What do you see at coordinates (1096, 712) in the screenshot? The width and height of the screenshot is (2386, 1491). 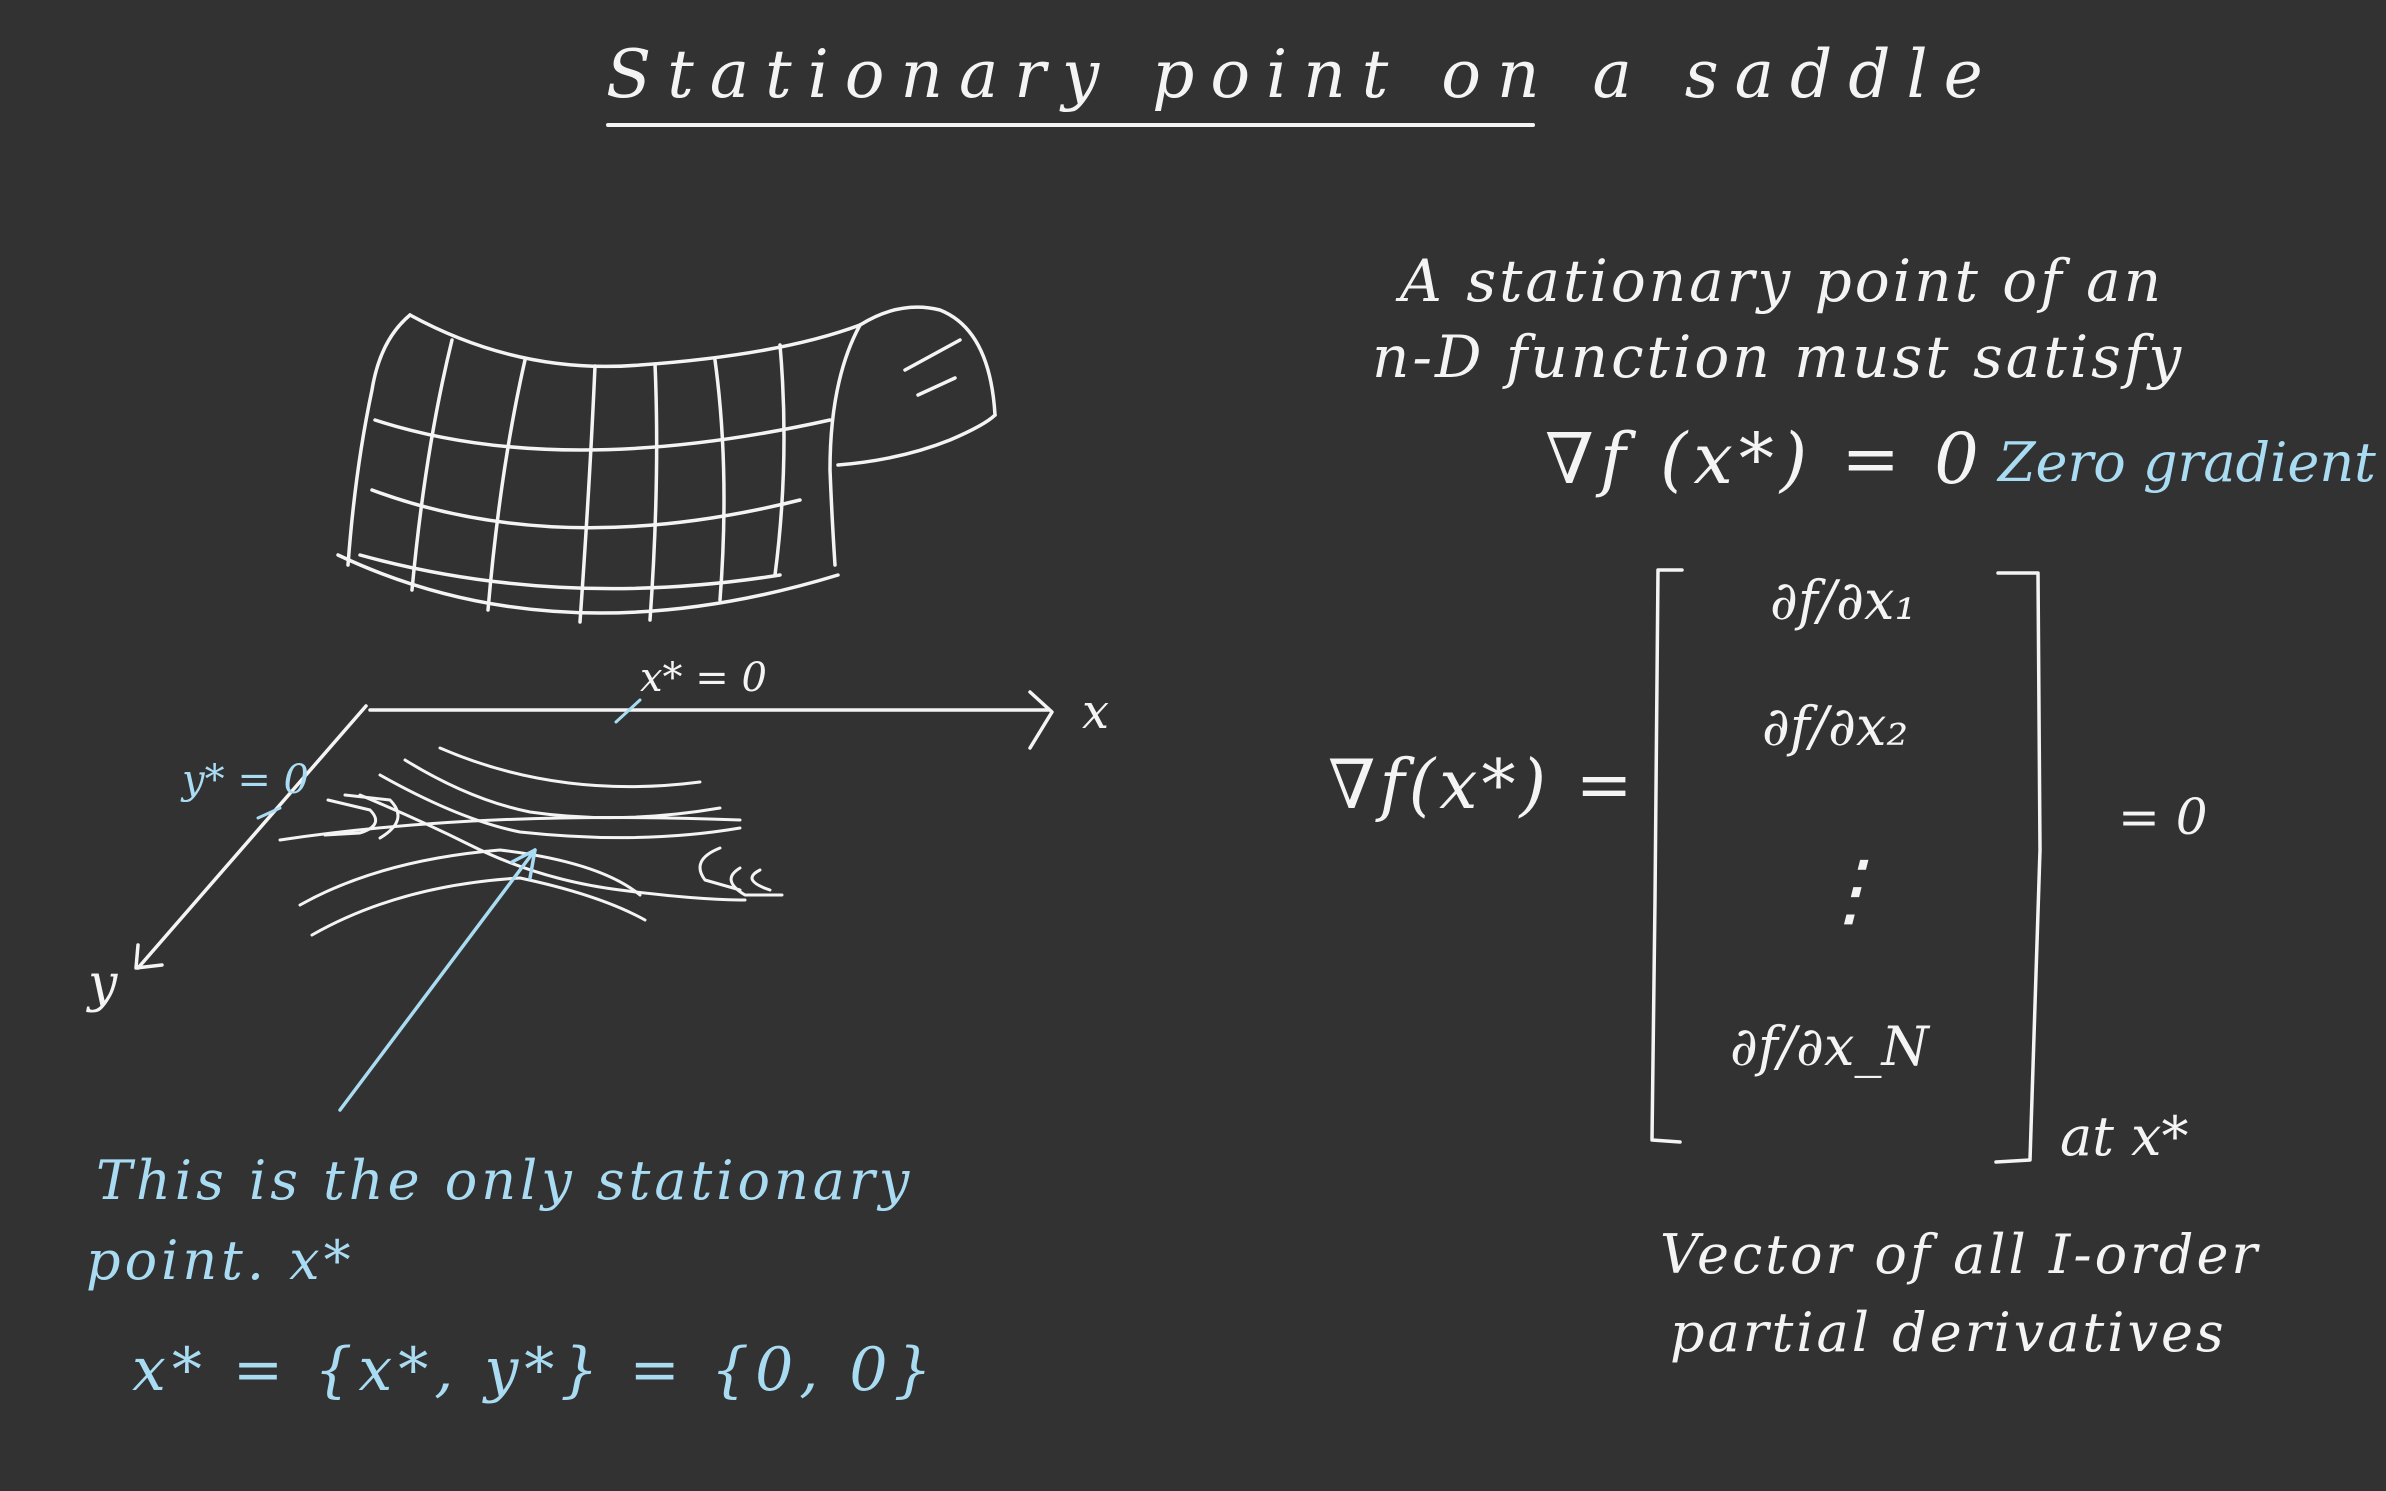 I see `x-axis-label: x` at bounding box center [1096, 712].